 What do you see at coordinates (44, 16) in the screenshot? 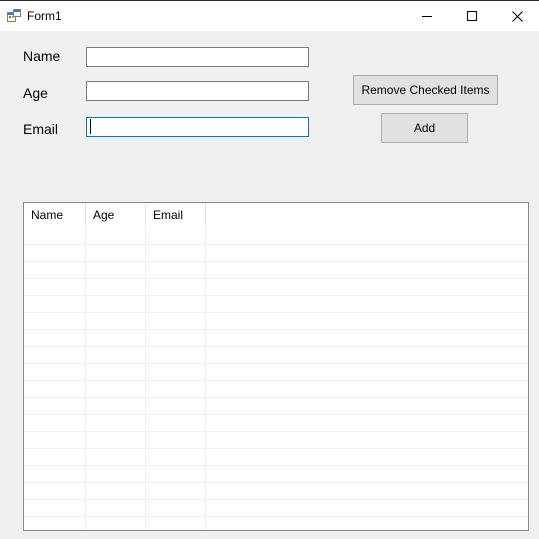
I see `window-title: Form1` at bounding box center [44, 16].